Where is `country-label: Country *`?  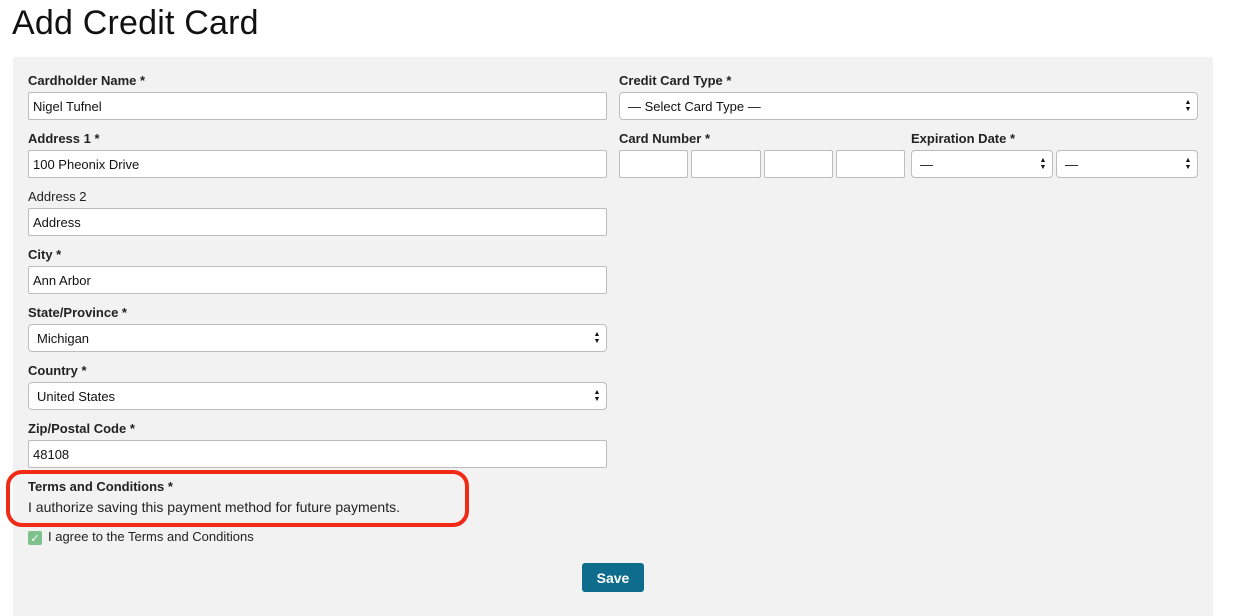 country-label: Country * is located at coordinates (57, 370).